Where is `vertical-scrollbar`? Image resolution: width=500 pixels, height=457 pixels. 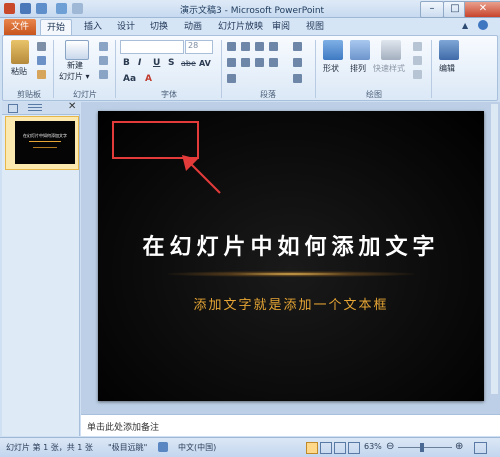
vertical-scrollbar is located at coordinates (494, 249).